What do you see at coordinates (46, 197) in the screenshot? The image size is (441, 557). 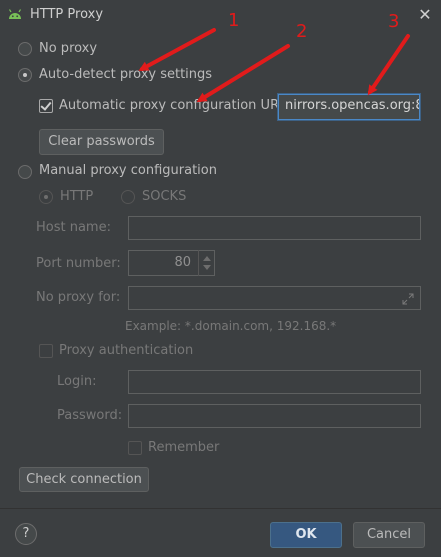 I see `http-radio` at bounding box center [46, 197].